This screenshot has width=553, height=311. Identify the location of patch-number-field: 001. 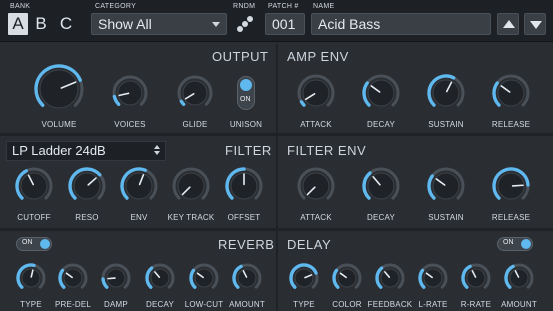
(285, 24).